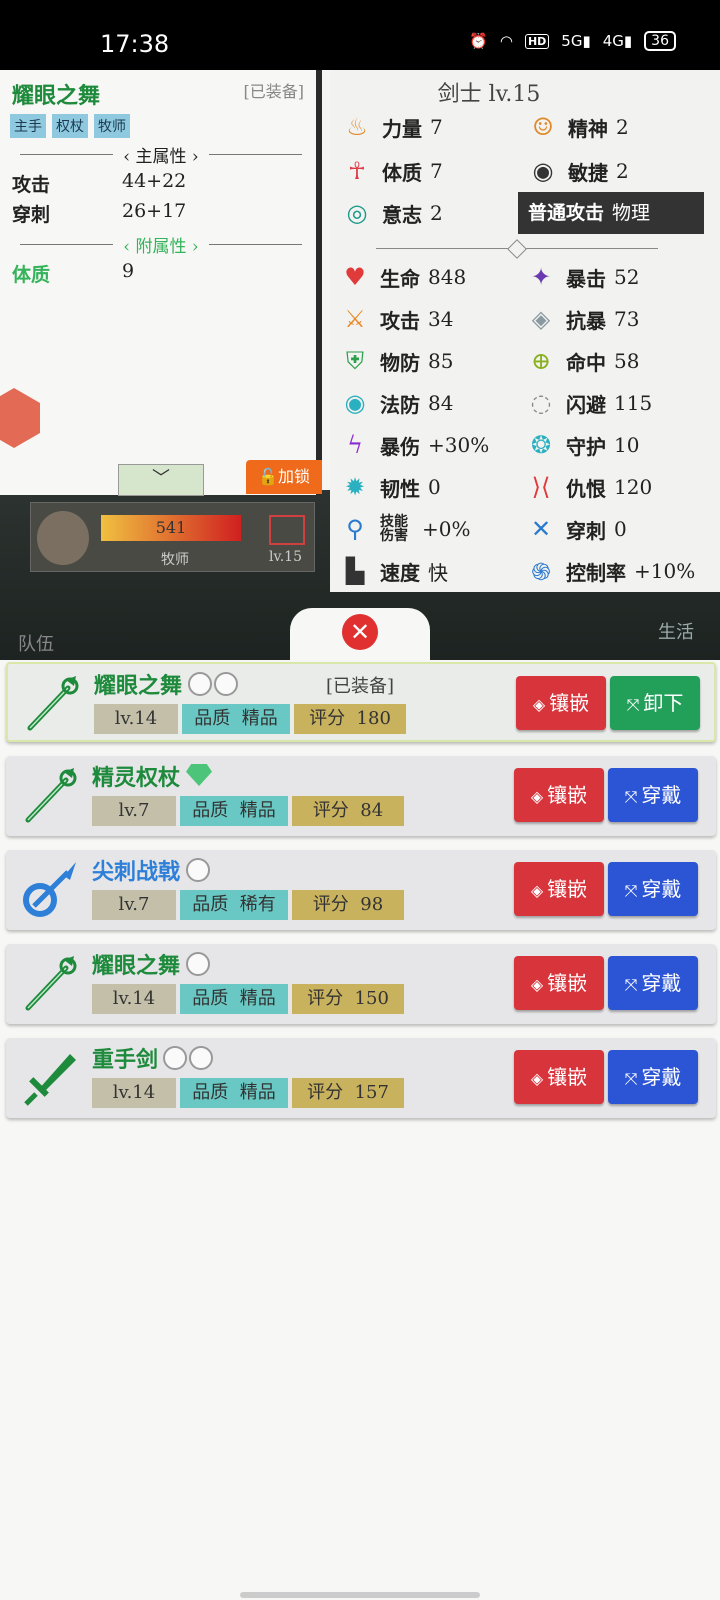 The width and height of the screenshot is (720, 1600). Describe the element at coordinates (586, 320) in the screenshot. I see `stat-key: 抗暴` at that location.